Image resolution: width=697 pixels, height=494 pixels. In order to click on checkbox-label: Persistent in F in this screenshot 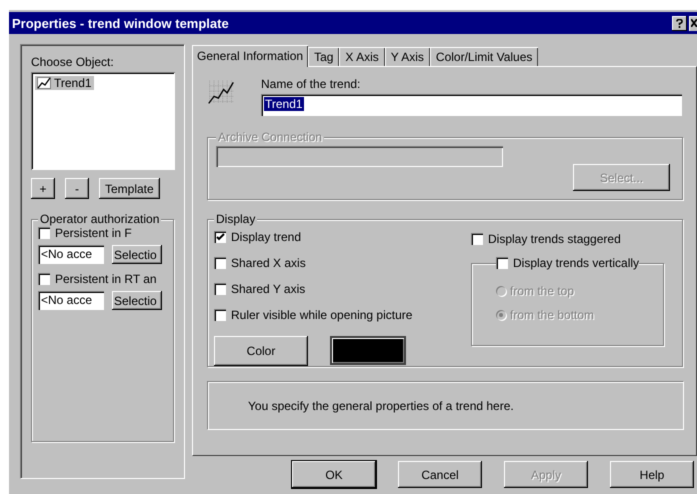, I will do `click(93, 233)`.